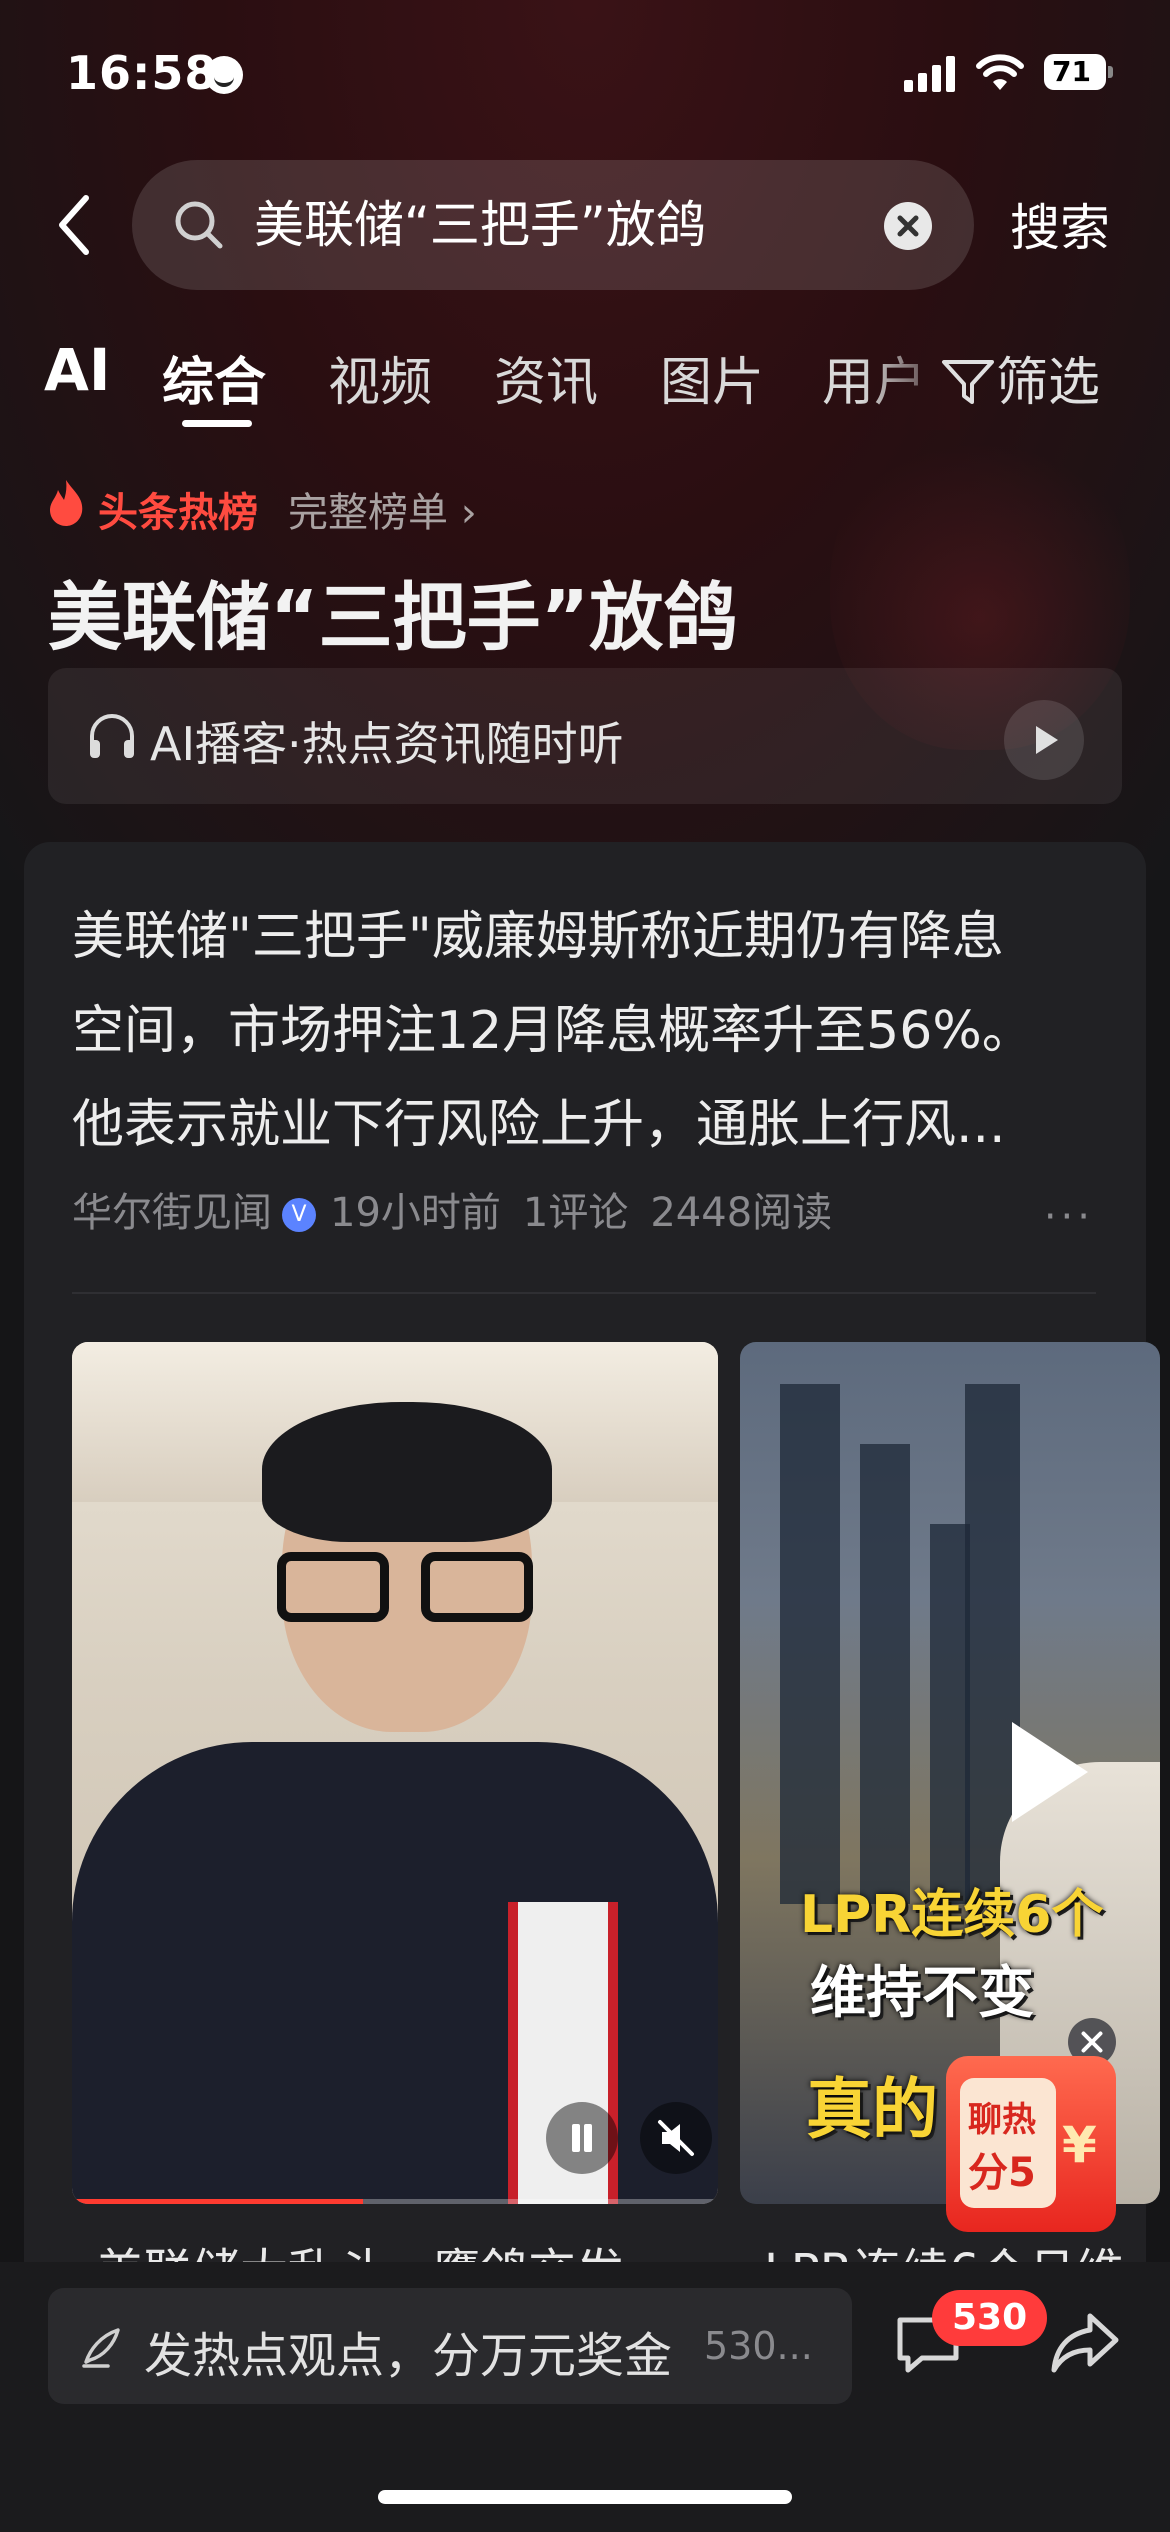  Describe the element at coordinates (407, 1587) in the screenshot. I see `glasses` at that location.